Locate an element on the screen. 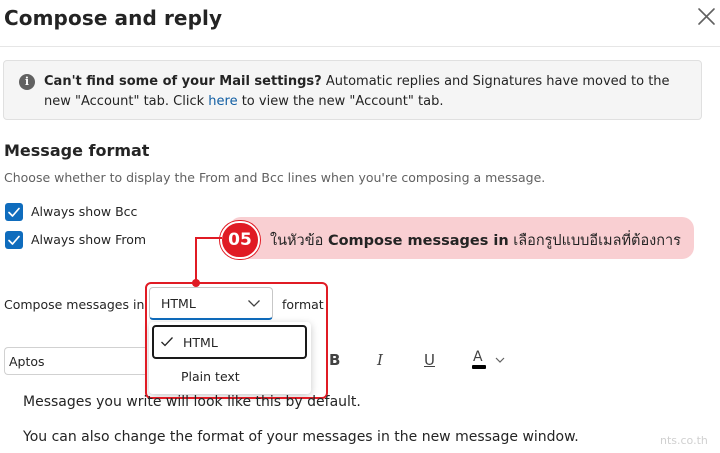  step-number-badge: 05 is located at coordinates (240, 240).